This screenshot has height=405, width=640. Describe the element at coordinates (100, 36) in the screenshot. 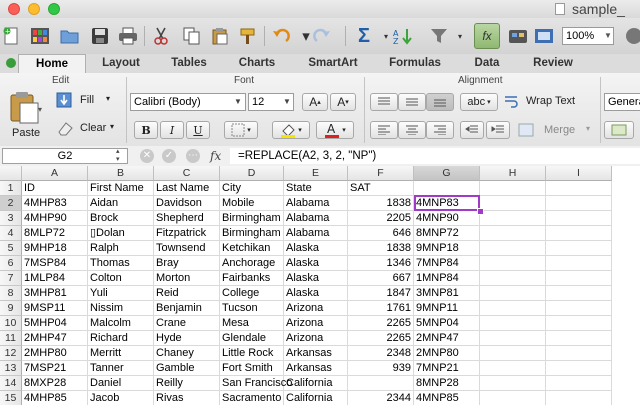

I see `save-icon` at that location.